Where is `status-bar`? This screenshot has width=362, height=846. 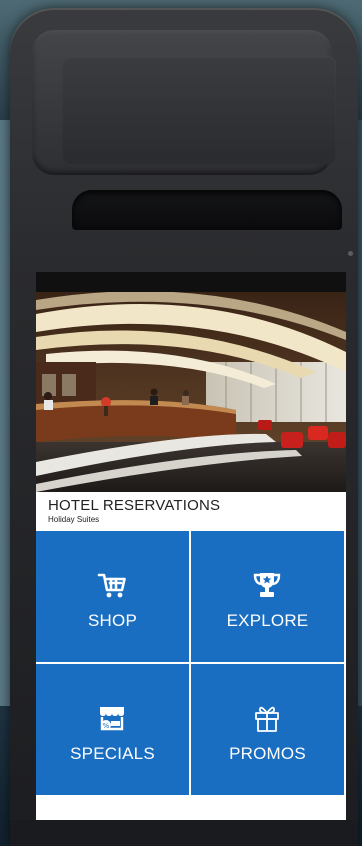
status-bar is located at coordinates (191, 282).